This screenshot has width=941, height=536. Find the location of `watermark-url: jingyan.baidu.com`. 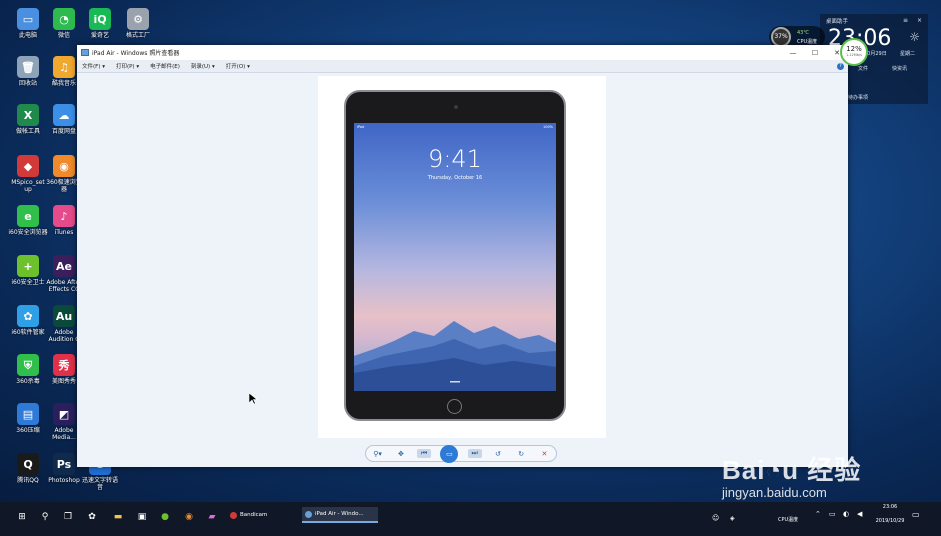

watermark-url: jingyan.baidu.com is located at coordinates (774, 492).